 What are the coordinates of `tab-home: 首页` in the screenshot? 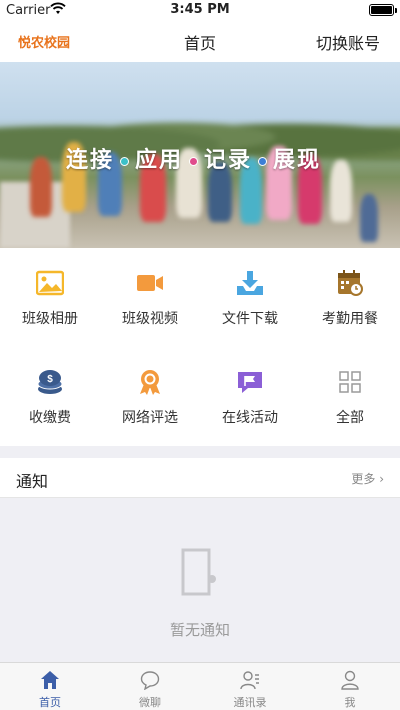 It's located at (50, 686).